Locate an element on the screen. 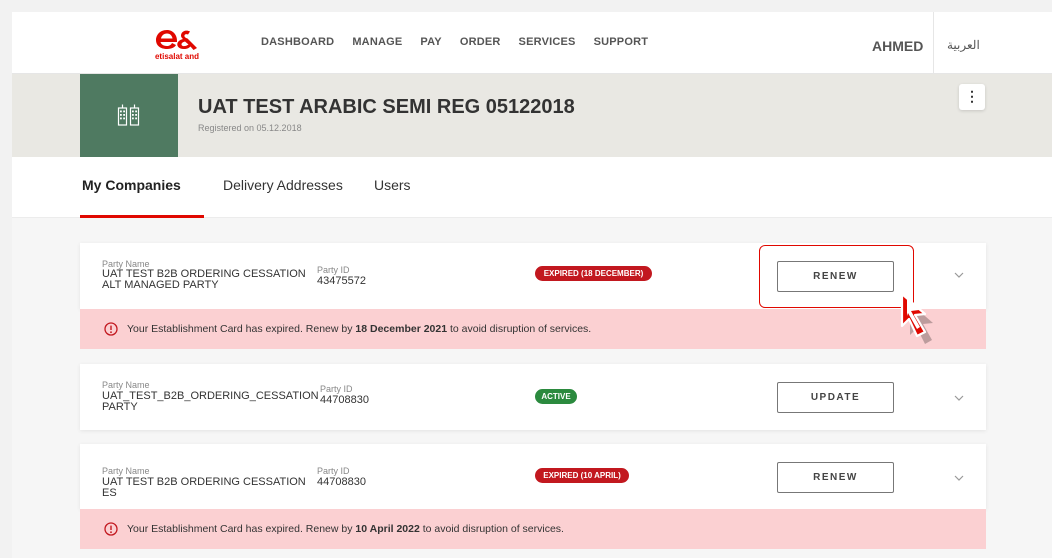 The image size is (1052, 558). more-options-button: ⋮ is located at coordinates (972, 97).